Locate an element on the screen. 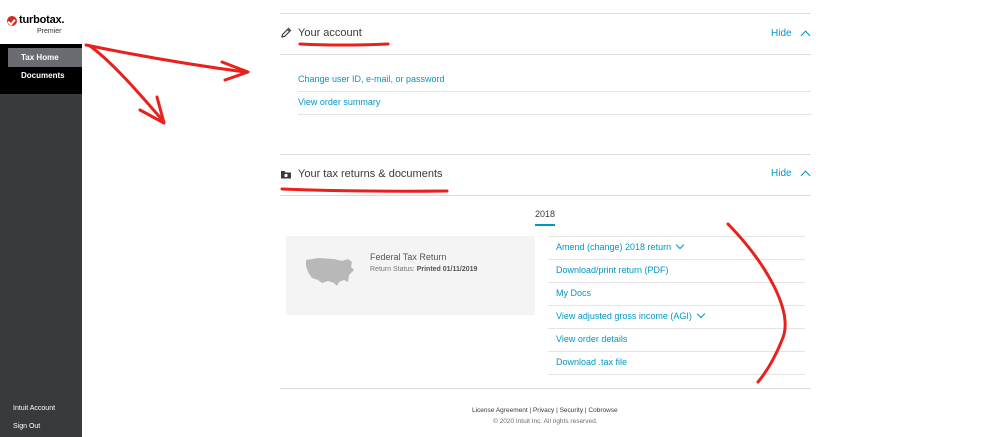 The height and width of the screenshot is (437, 999). view-order-summary-link: View order summary is located at coordinates (339, 102).